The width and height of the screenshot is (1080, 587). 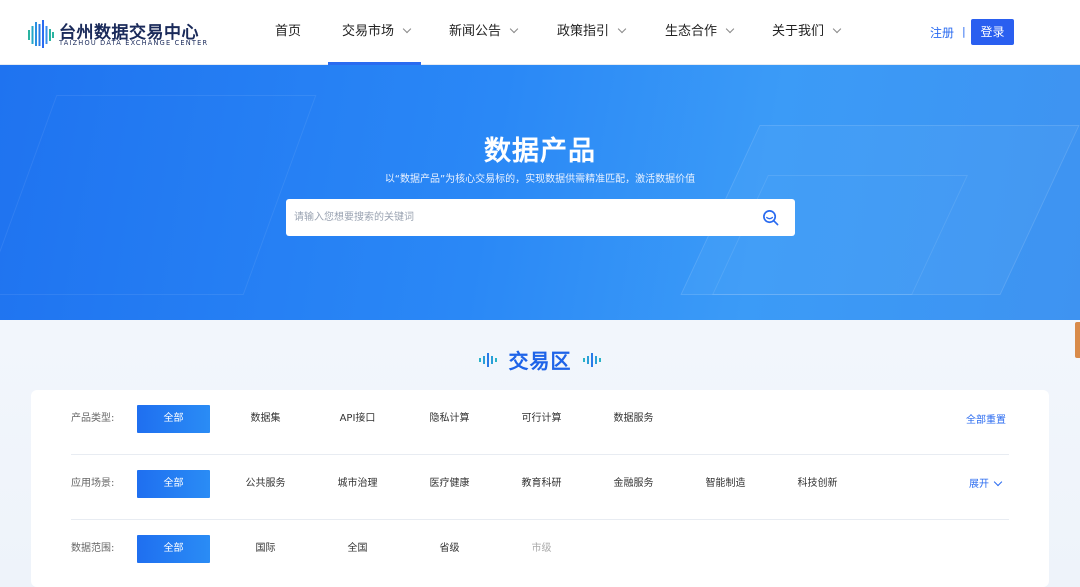 I want to click on filter-option: 公共服务, so click(x=265, y=484).